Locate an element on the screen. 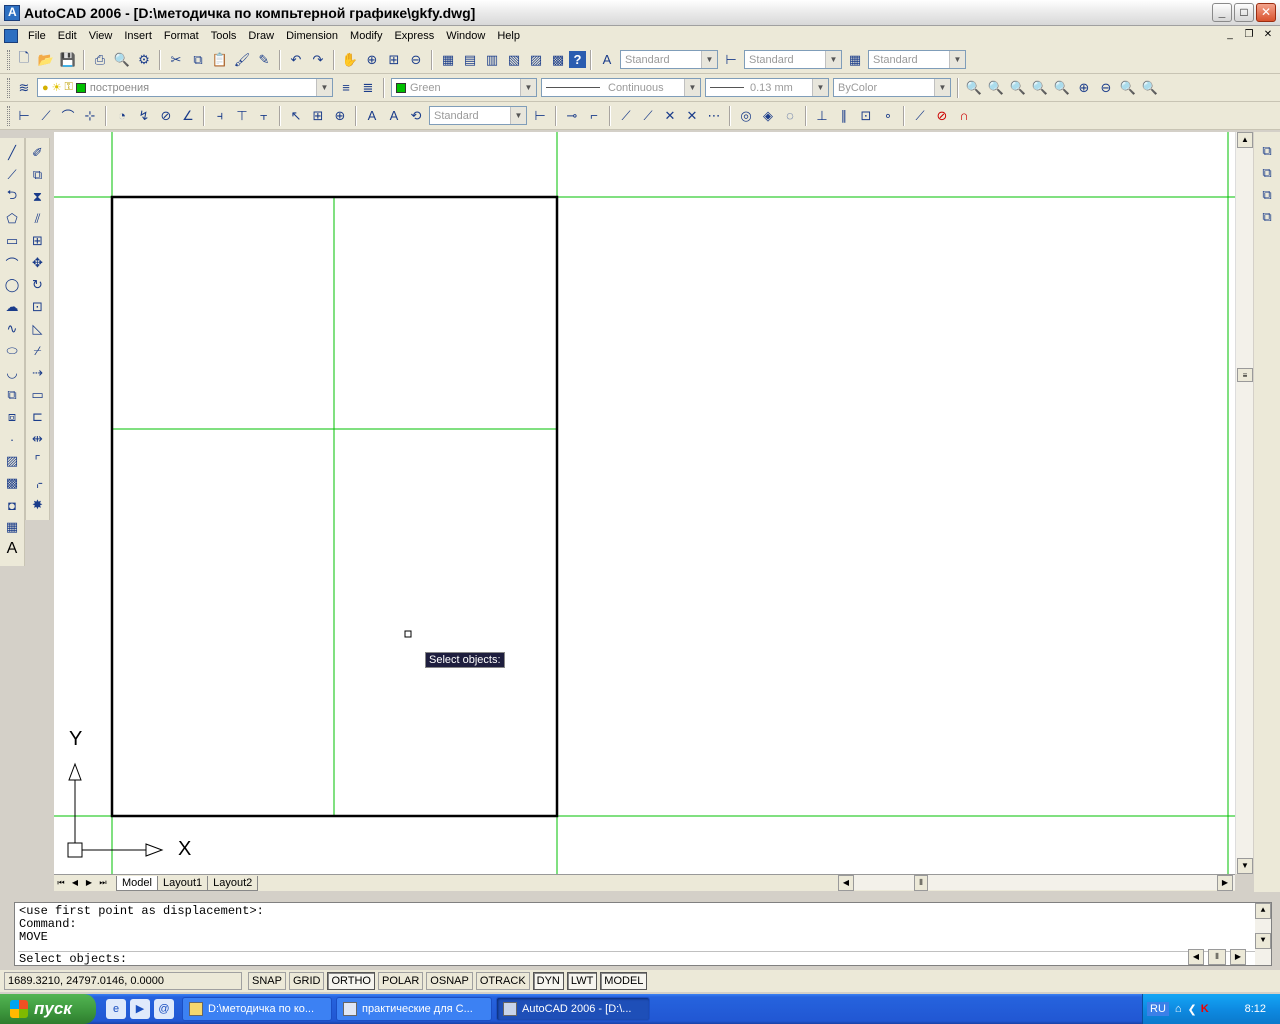  cmd-hscroll-thumb: ⦀ is located at coordinates (1217, 957).